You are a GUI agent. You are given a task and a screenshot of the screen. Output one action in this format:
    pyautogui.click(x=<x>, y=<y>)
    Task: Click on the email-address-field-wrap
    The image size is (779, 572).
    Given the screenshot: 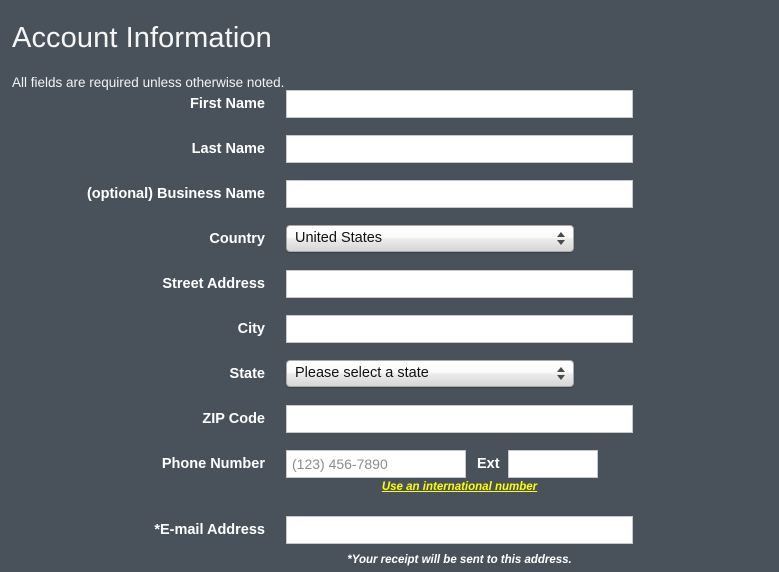 What is the action you would take?
    pyautogui.click(x=459, y=530)
    